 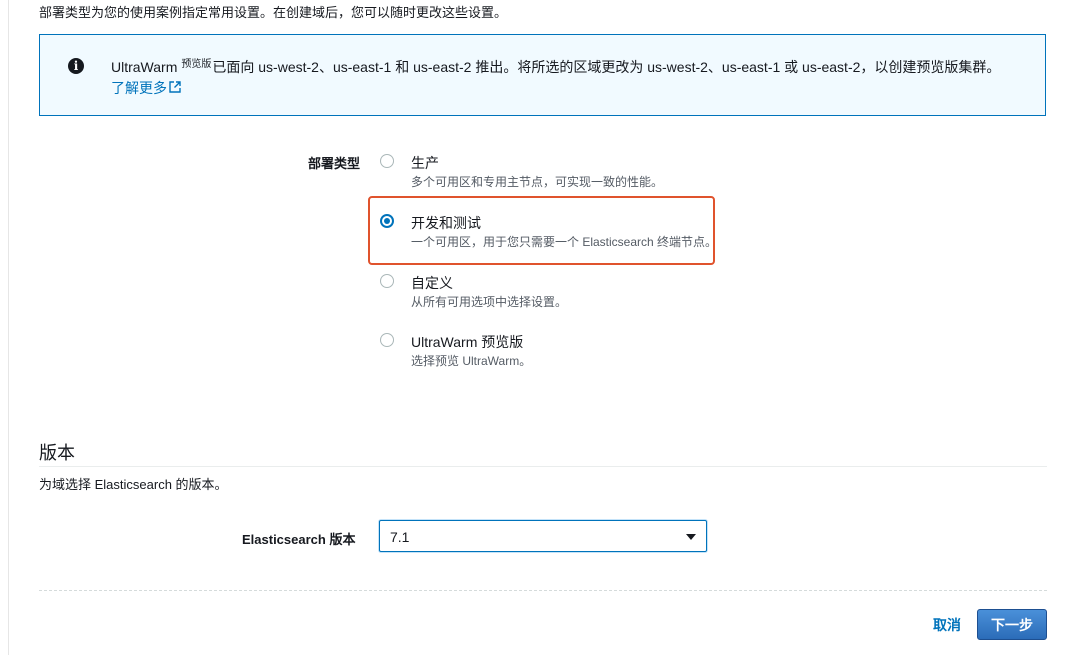 What do you see at coordinates (545, 355) in the screenshot?
I see `radio-option-ultrawarm-preview: UltraWarm 预览版 选择预览 UltraWarm。` at bounding box center [545, 355].